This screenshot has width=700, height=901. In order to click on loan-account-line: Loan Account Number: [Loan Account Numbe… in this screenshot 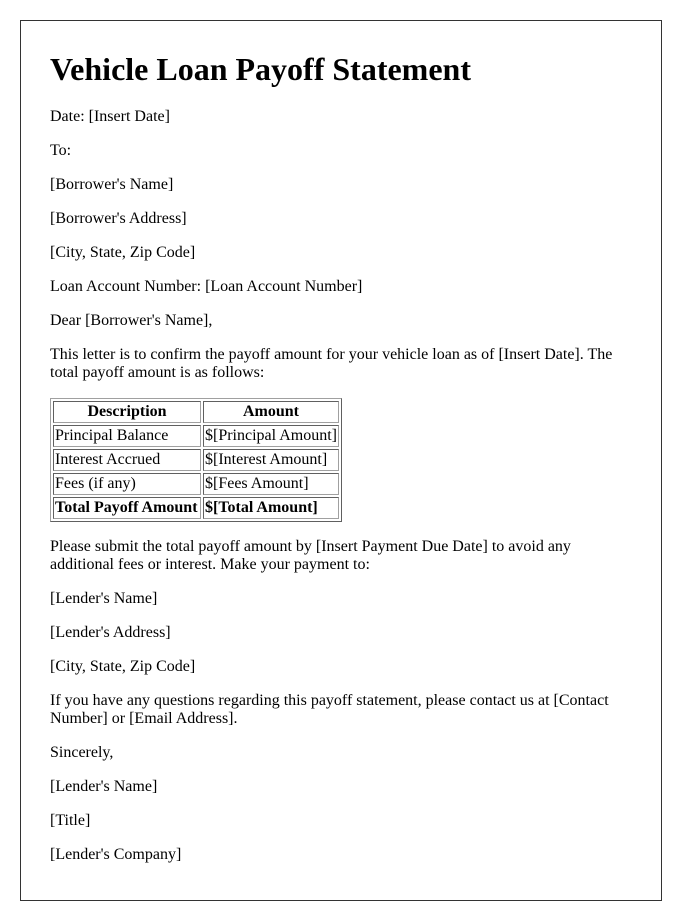, I will do `click(206, 286)`.